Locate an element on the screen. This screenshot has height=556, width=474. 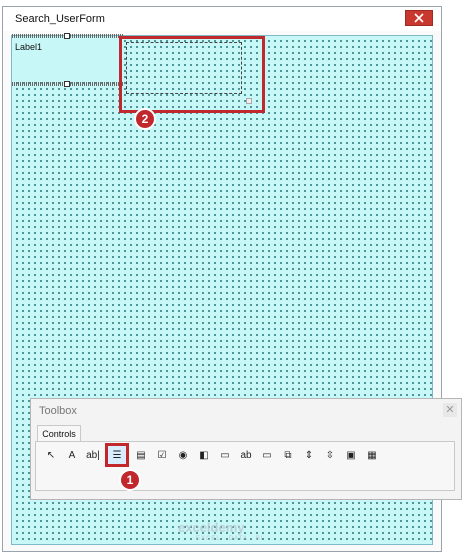
watermark-brand: exceldemy is located at coordinates (211, 527).